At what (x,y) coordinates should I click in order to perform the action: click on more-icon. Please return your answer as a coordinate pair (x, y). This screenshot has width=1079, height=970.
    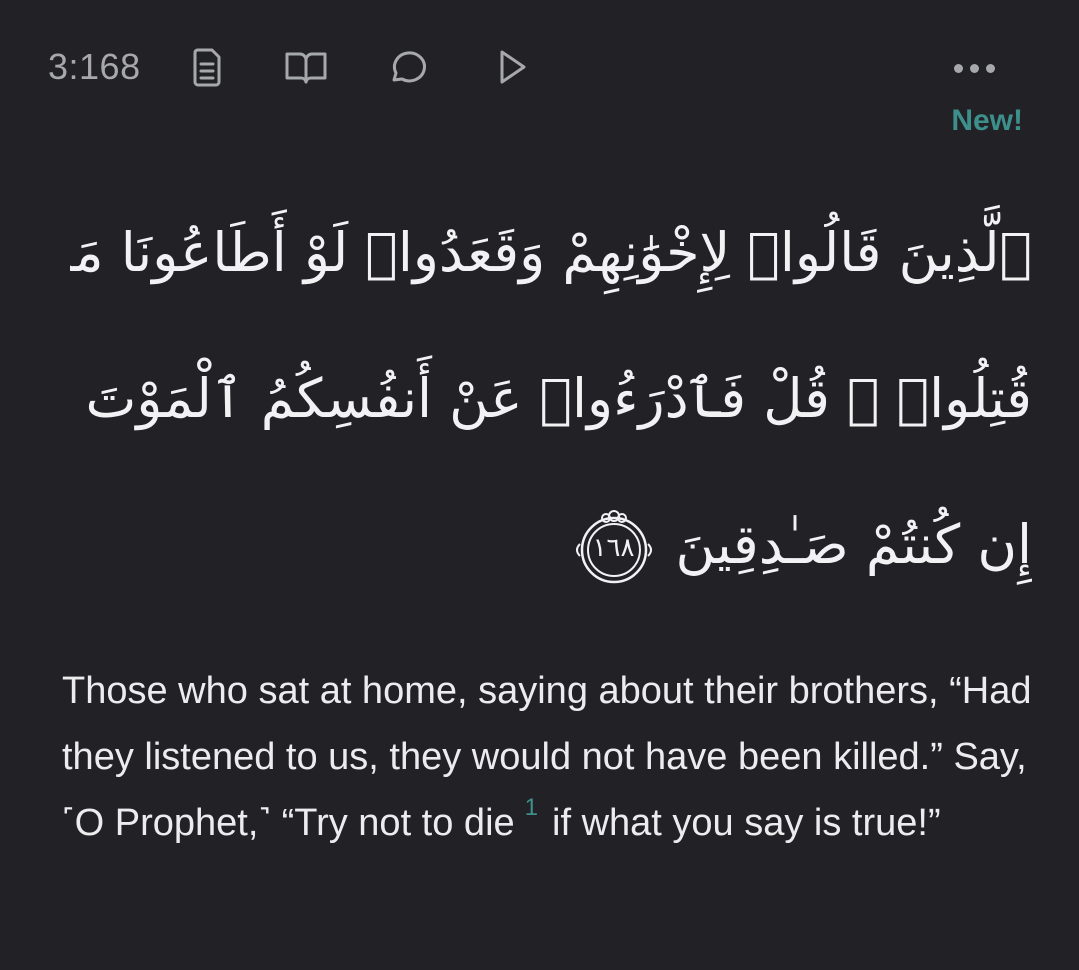
    Looking at the image, I should click on (974, 68).